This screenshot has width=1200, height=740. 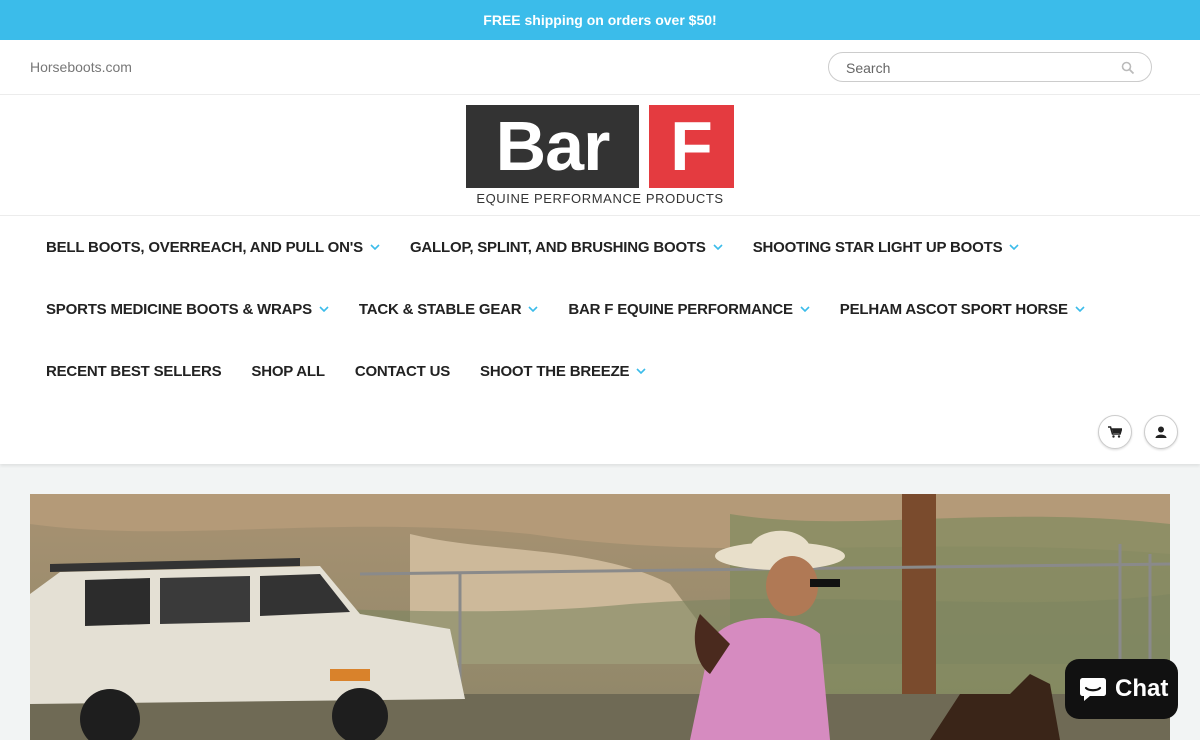 I want to click on nav-item-contact-us: CONTACT US, so click(x=402, y=371).